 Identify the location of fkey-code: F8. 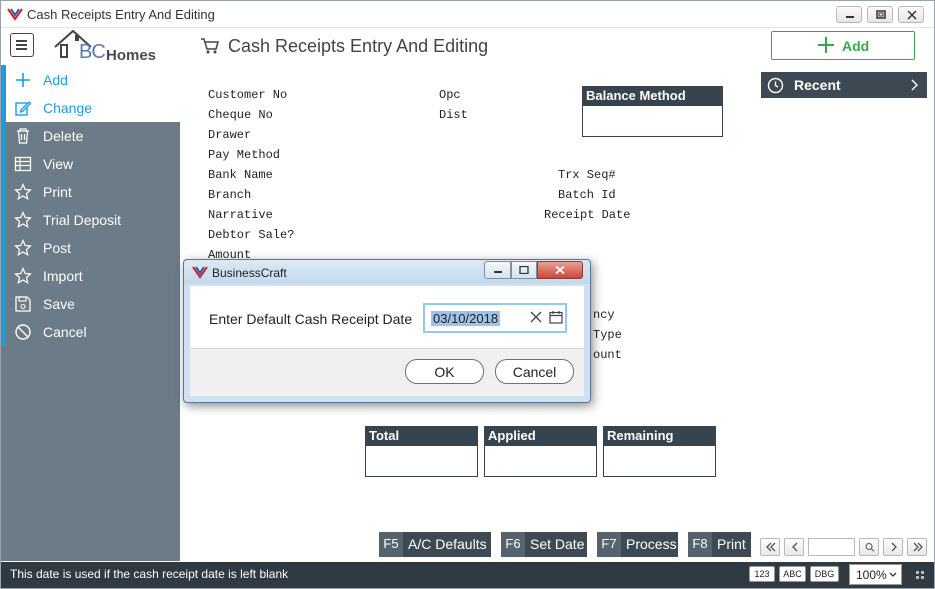
(700, 544).